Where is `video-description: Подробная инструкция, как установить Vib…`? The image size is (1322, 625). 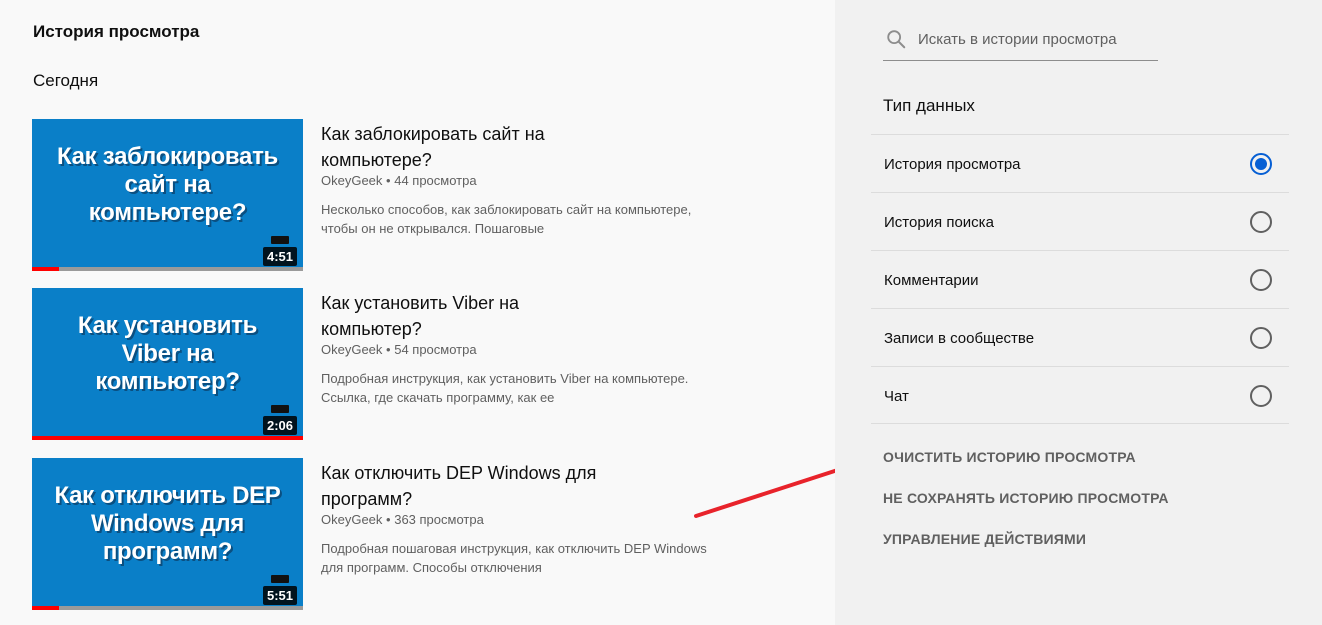
video-description: Подробная инструкция, как установить Vib… is located at coordinates (505, 388).